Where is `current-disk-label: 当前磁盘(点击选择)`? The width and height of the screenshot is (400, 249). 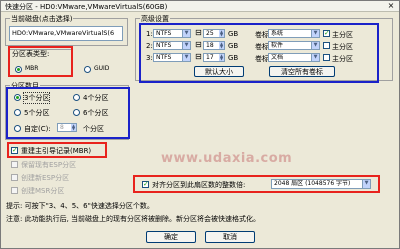 current-disk-label: 当前磁盘(点击选择) is located at coordinates (42, 19).